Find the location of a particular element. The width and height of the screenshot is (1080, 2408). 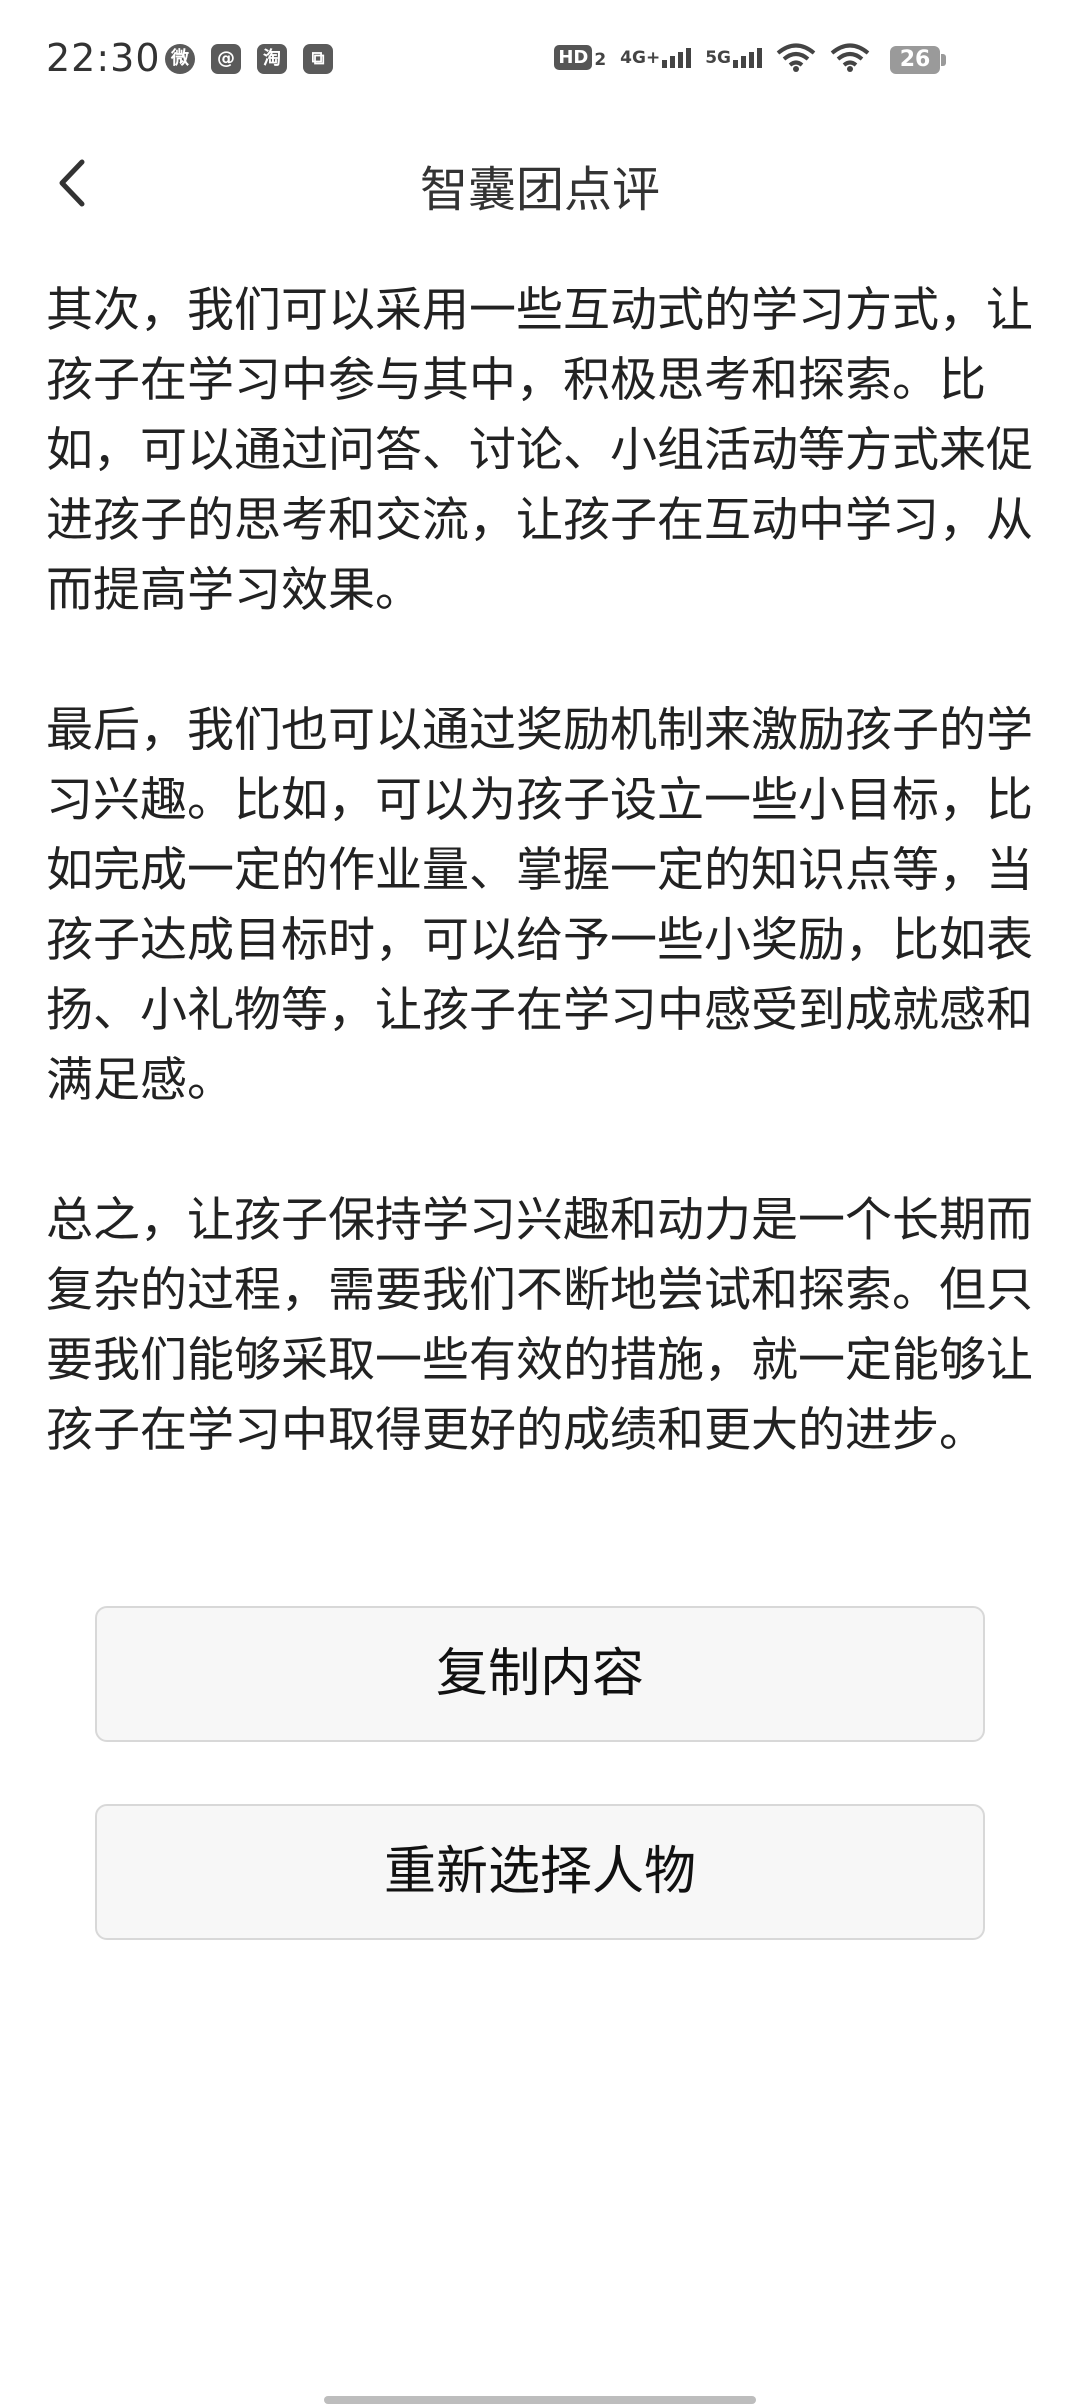

page-title: 智囊团点评 is located at coordinates (539, 190).